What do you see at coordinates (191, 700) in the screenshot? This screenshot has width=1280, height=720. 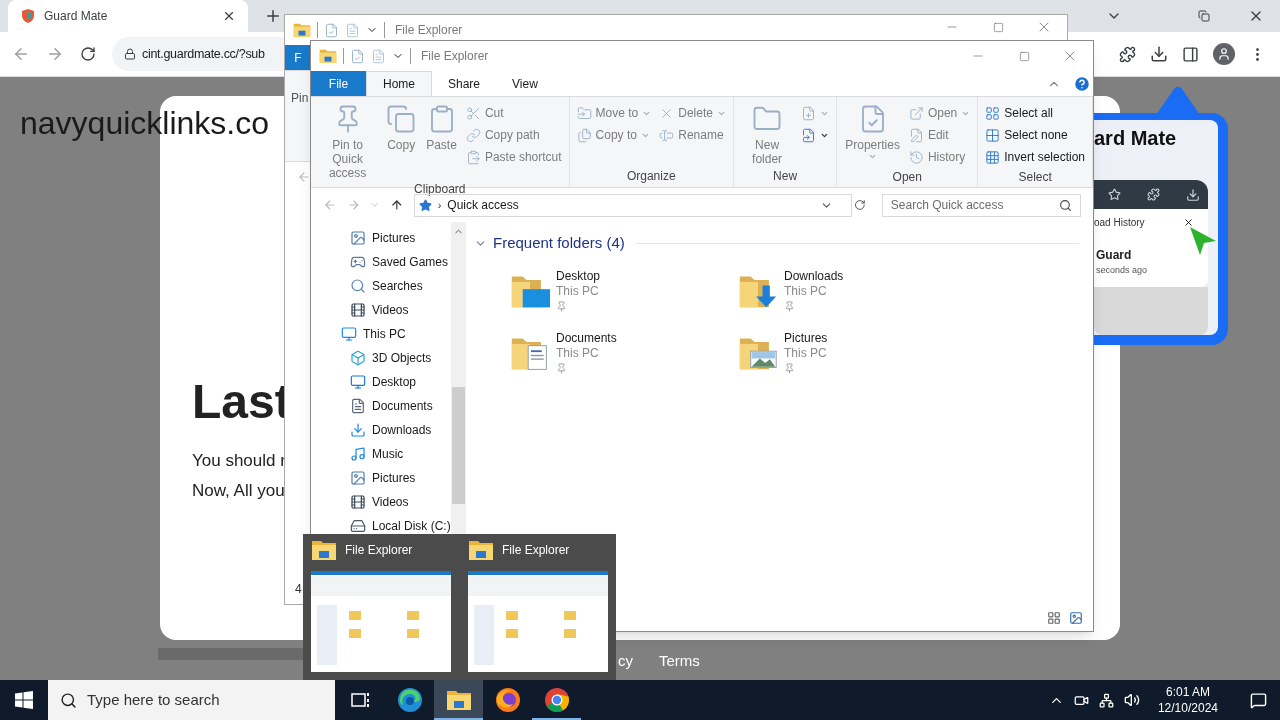 I see `taskbar-search-field: Type here to search` at bounding box center [191, 700].